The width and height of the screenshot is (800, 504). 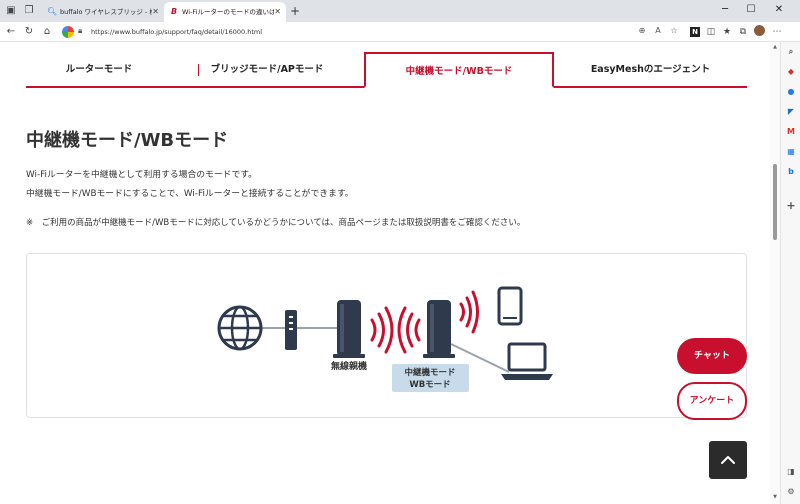 What do you see at coordinates (712, 356) in the screenshot?
I see `chat-button: チャット` at bounding box center [712, 356].